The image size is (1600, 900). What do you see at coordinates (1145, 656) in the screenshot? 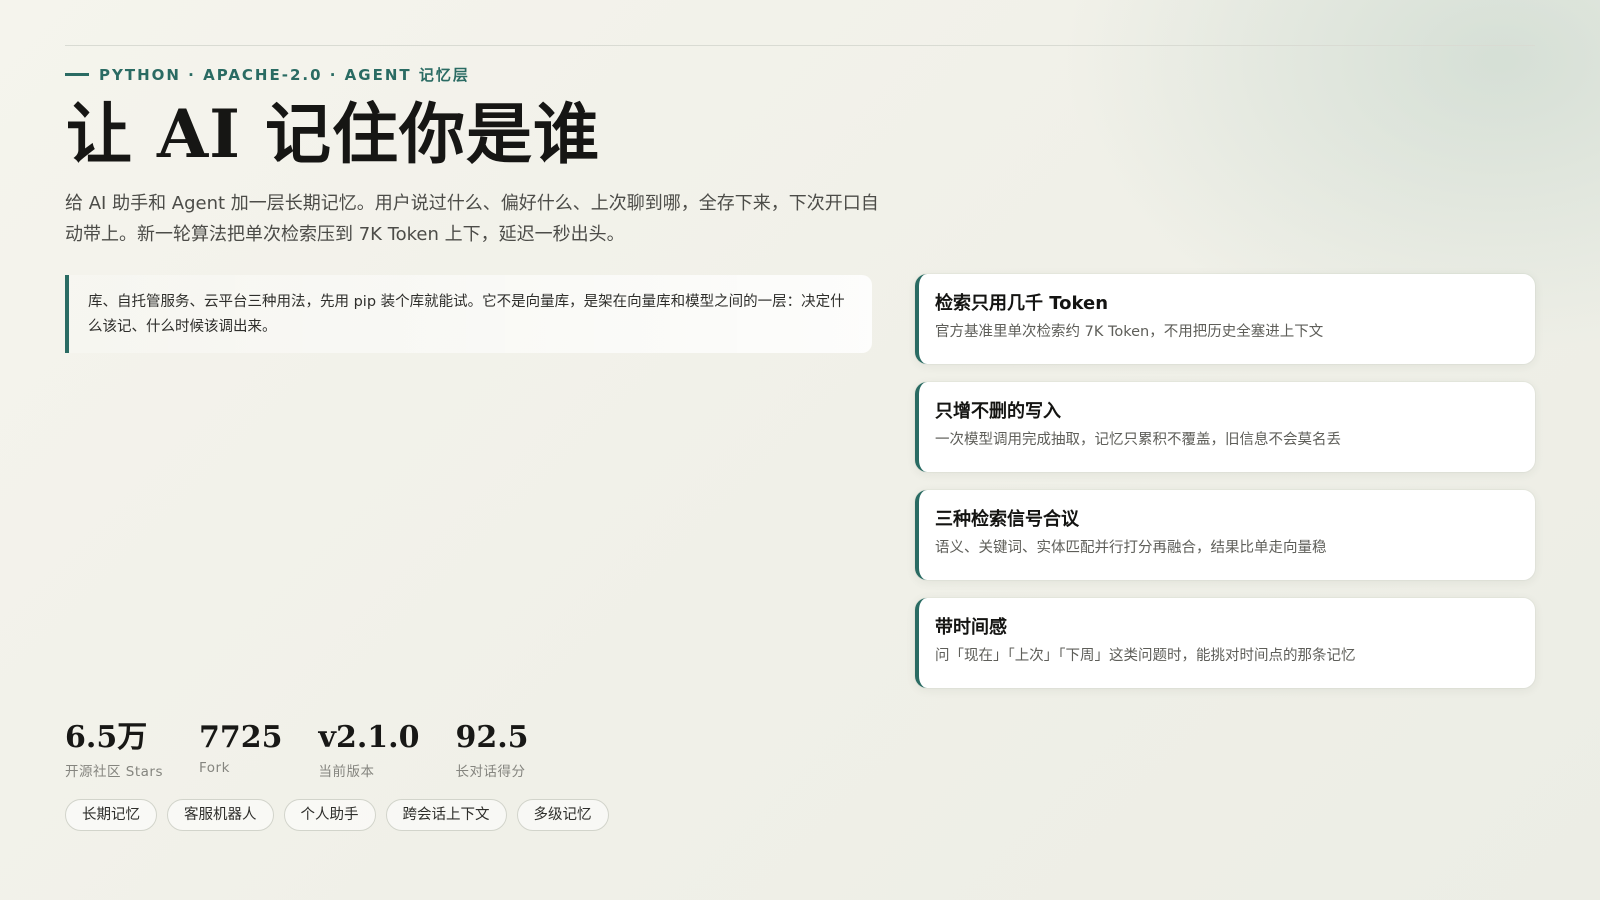
I see `feature-description: 问「现在」「上次」「下周」这类问题时，能挑对时间点的那条记忆` at bounding box center [1145, 656].